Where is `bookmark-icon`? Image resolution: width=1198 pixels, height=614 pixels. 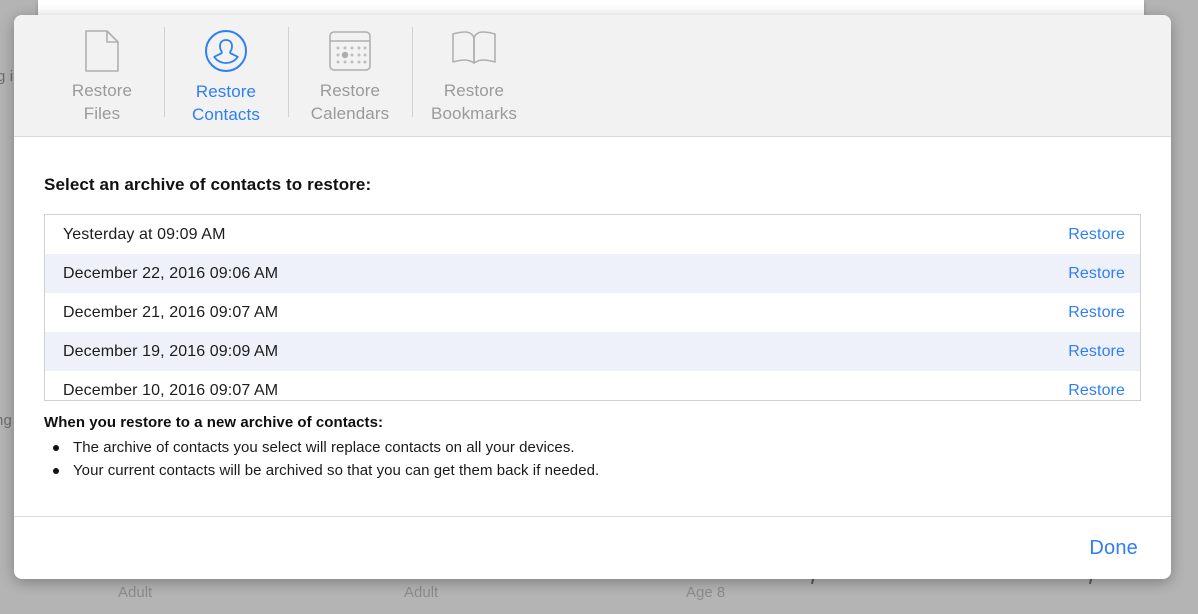
bookmark-icon is located at coordinates (474, 50).